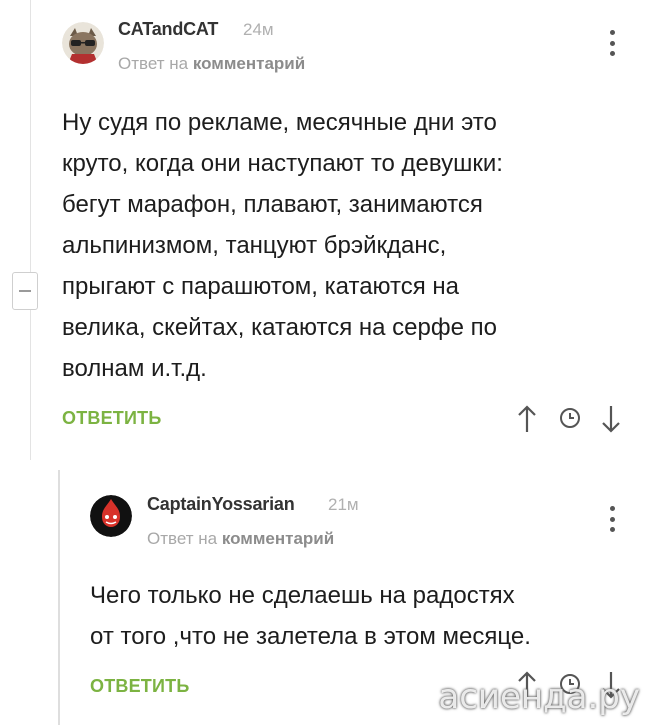 The height and width of the screenshot is (725, 650). Describe the element at coordinates (302, 595) in the screenshot. I see `comment-line: Чего только не сделаешь на радостях` at that location.